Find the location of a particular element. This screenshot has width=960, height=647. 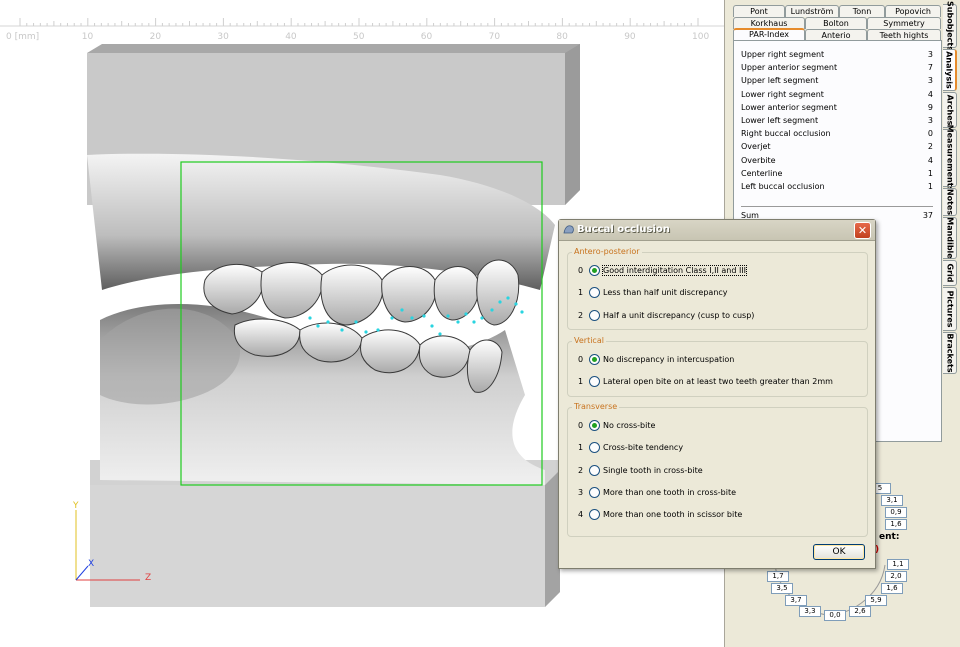

tab-bolton: Bolton is located at coordinates (836, 23).